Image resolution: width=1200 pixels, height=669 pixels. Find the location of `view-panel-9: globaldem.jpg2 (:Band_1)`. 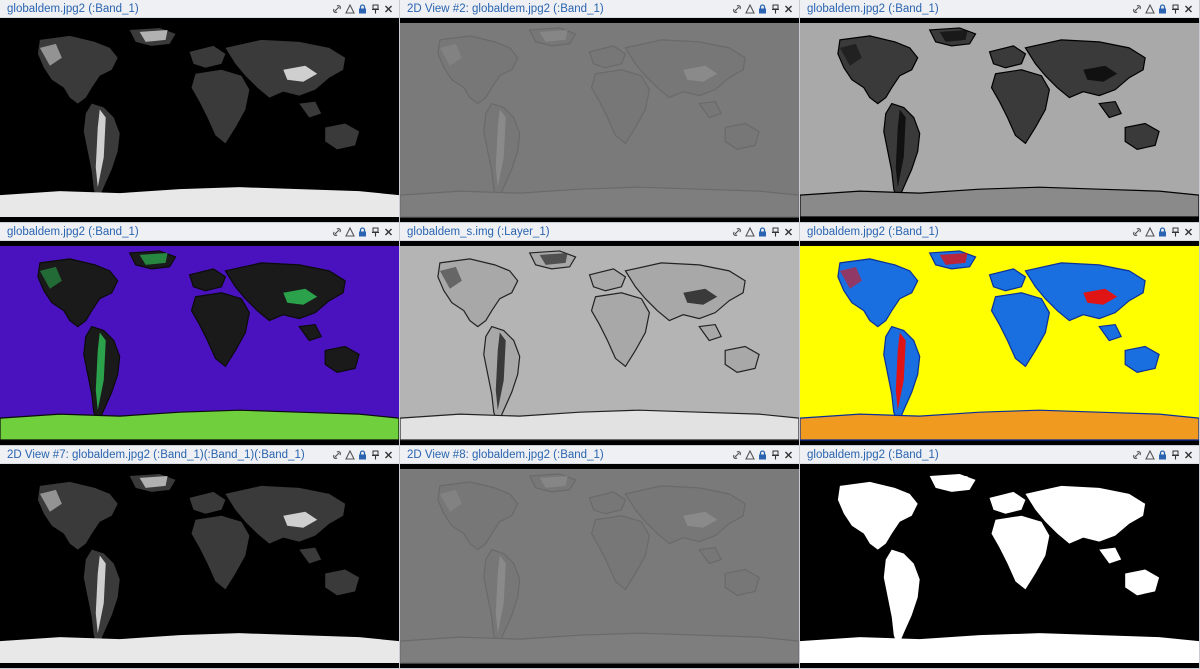

view-panel-9: globaldem.jpg2 (:Band_1) is located at coordinates (1000, 557).